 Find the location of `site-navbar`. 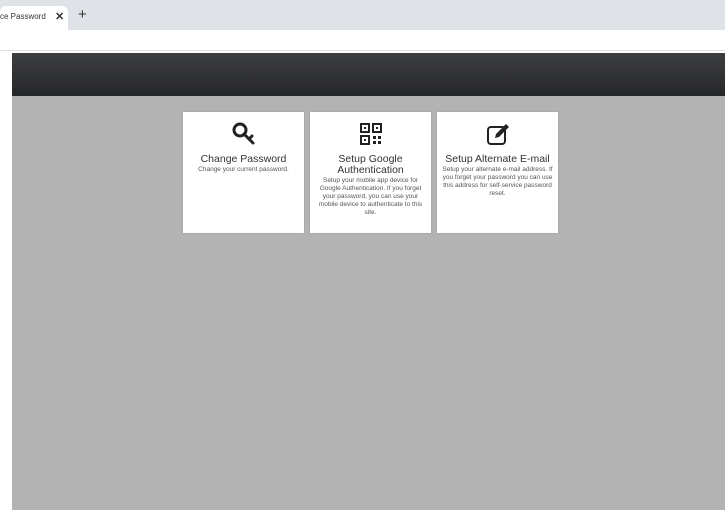

site-navbar is located at coordinates (368, 74).